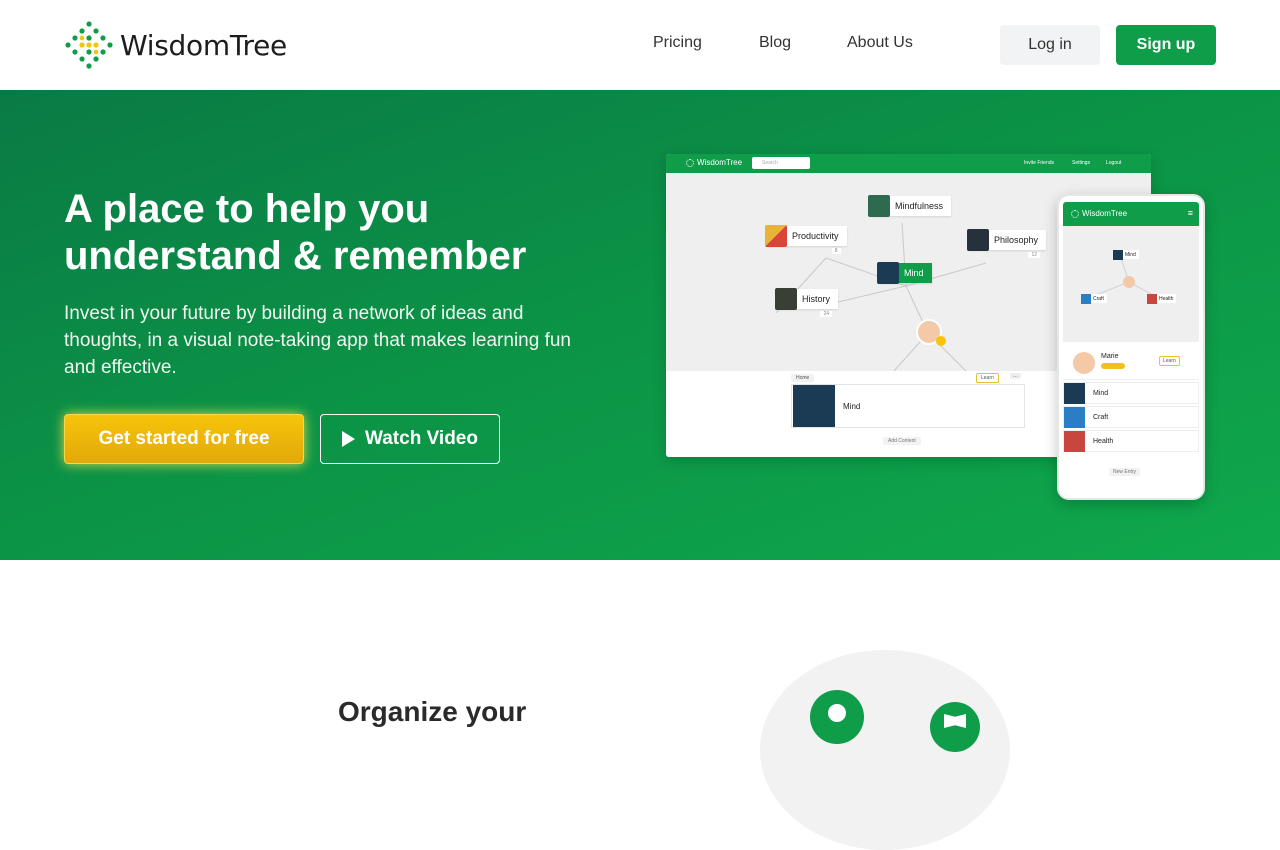 The image size is (1280, 850). What do you see at coordinates (1131, 441) in the screenshot?
I see `phone-row-health: Health` at bounding box center [1131, 441].